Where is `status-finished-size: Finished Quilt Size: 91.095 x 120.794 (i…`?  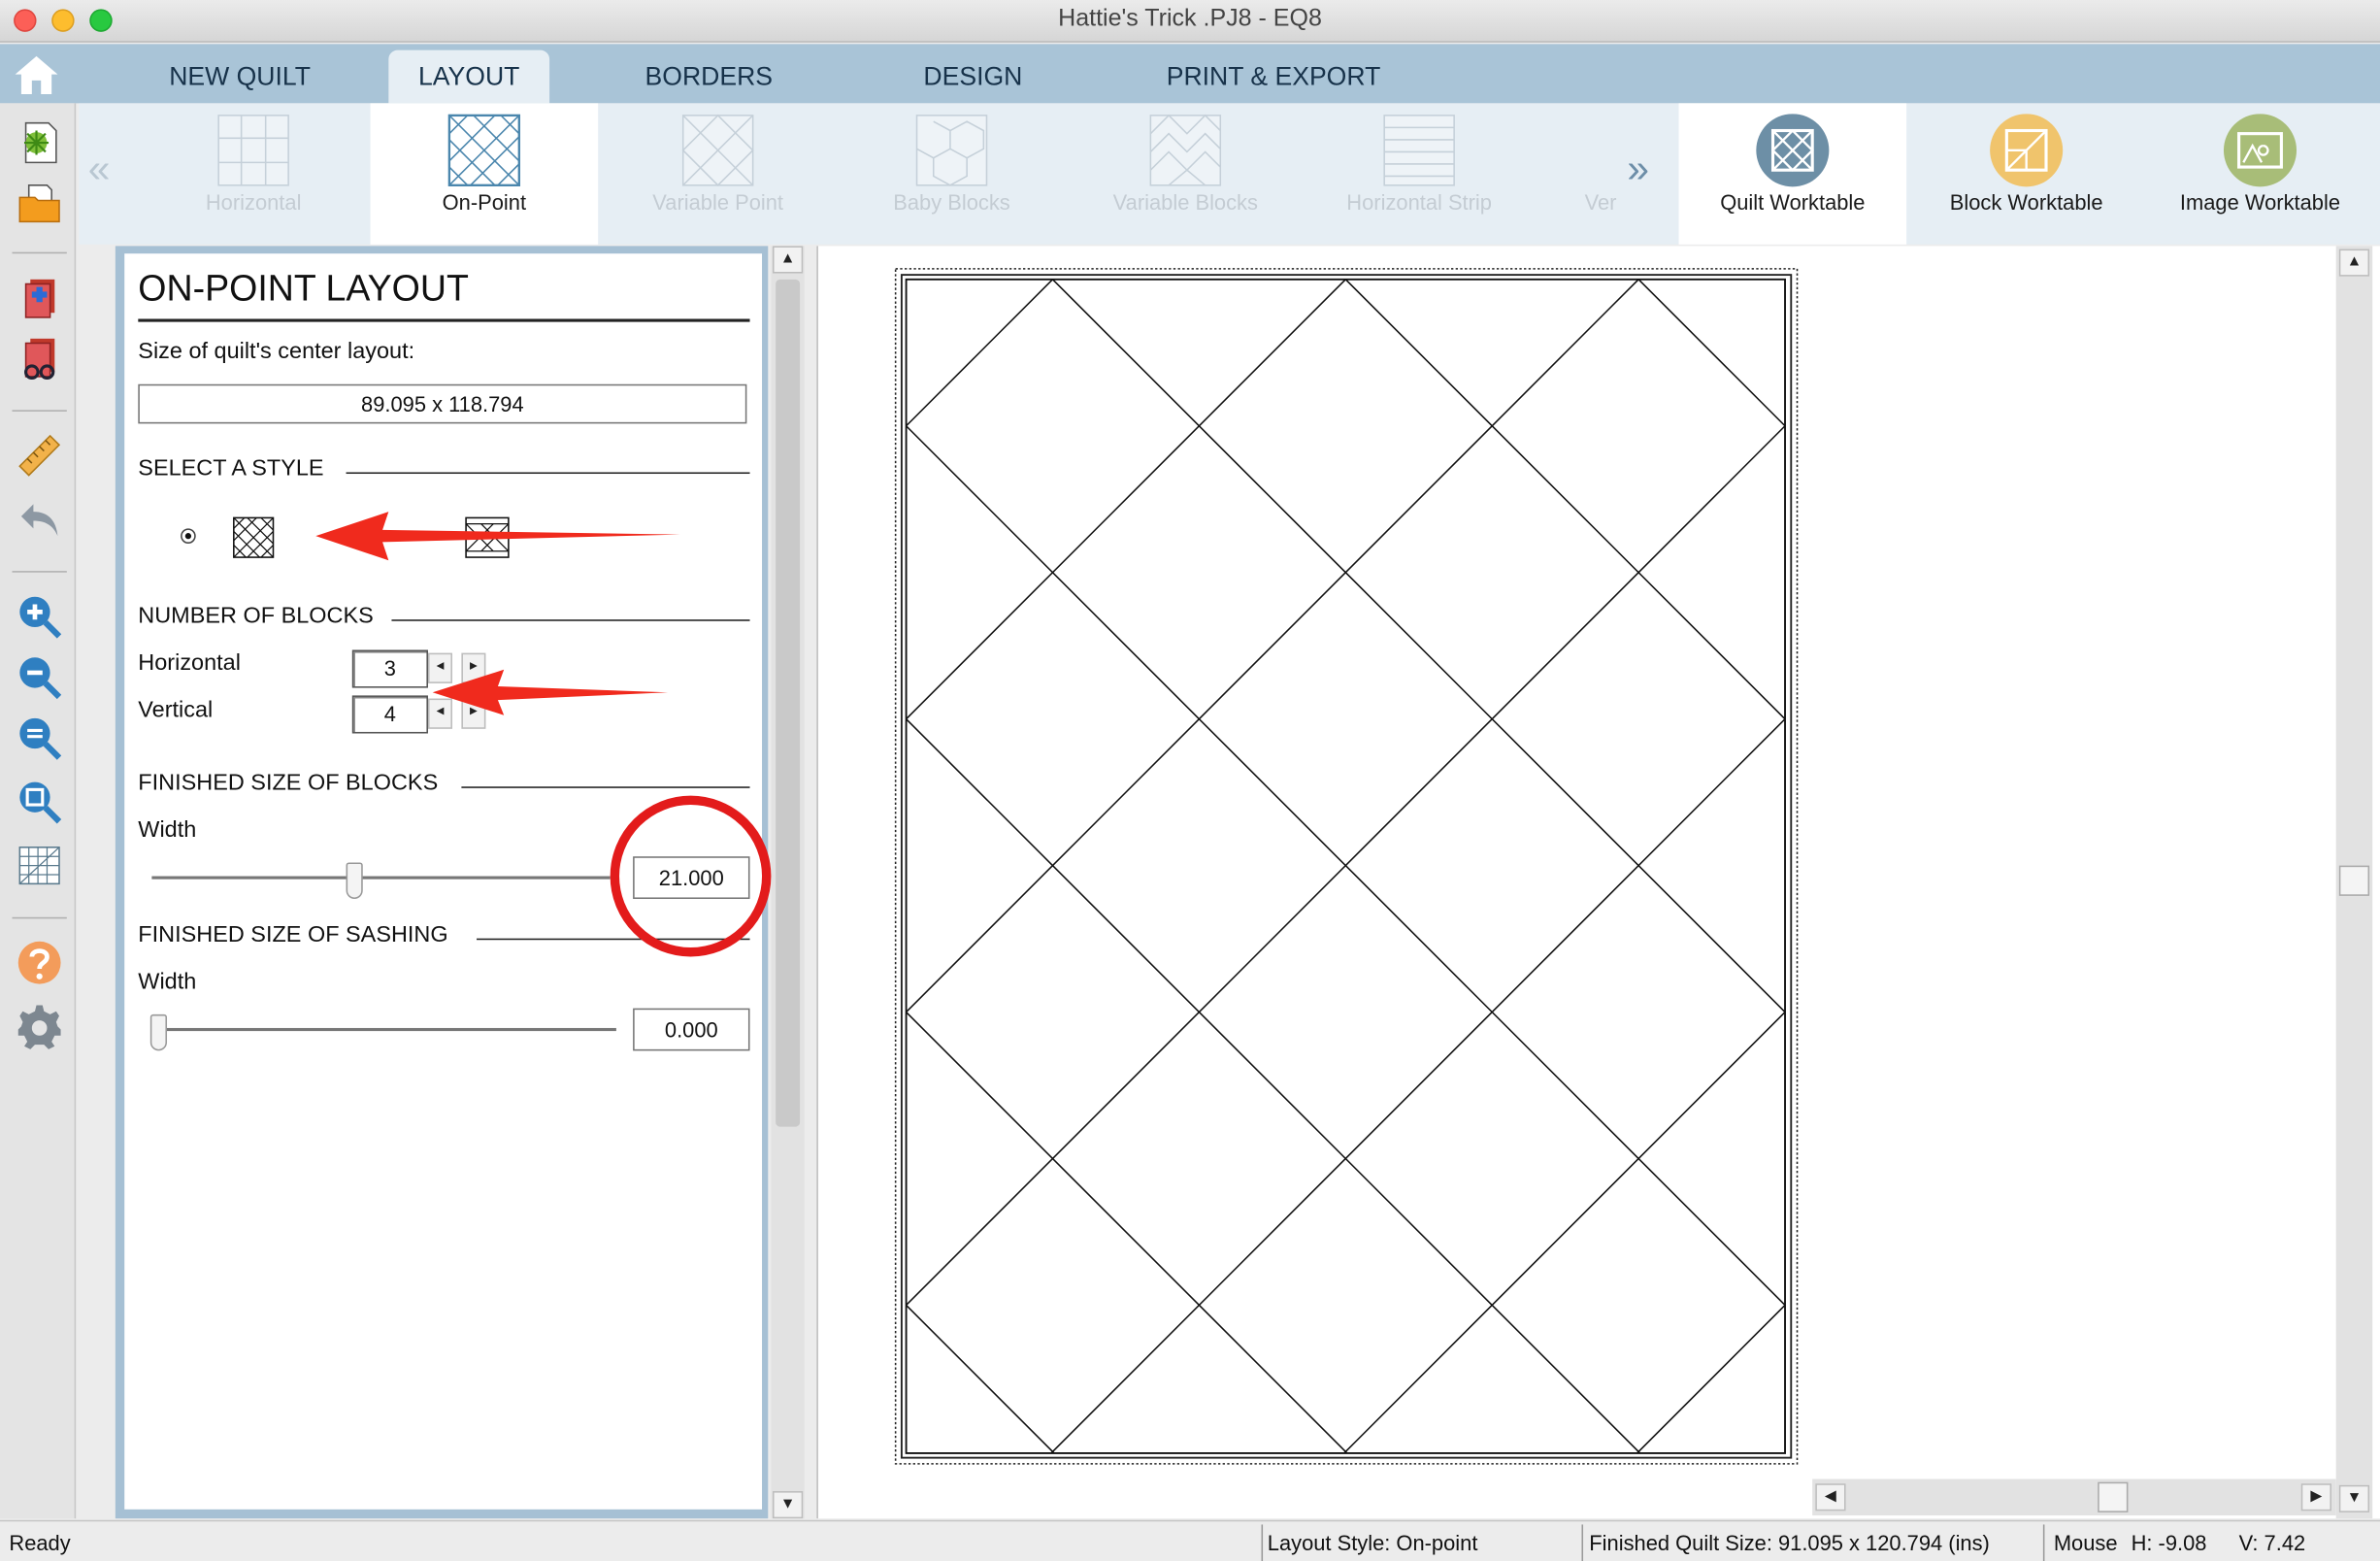
status-finished-size: Finished Quilt Size: 91.095 x 120.794 (i… is located at coordinates (1789, 1542).